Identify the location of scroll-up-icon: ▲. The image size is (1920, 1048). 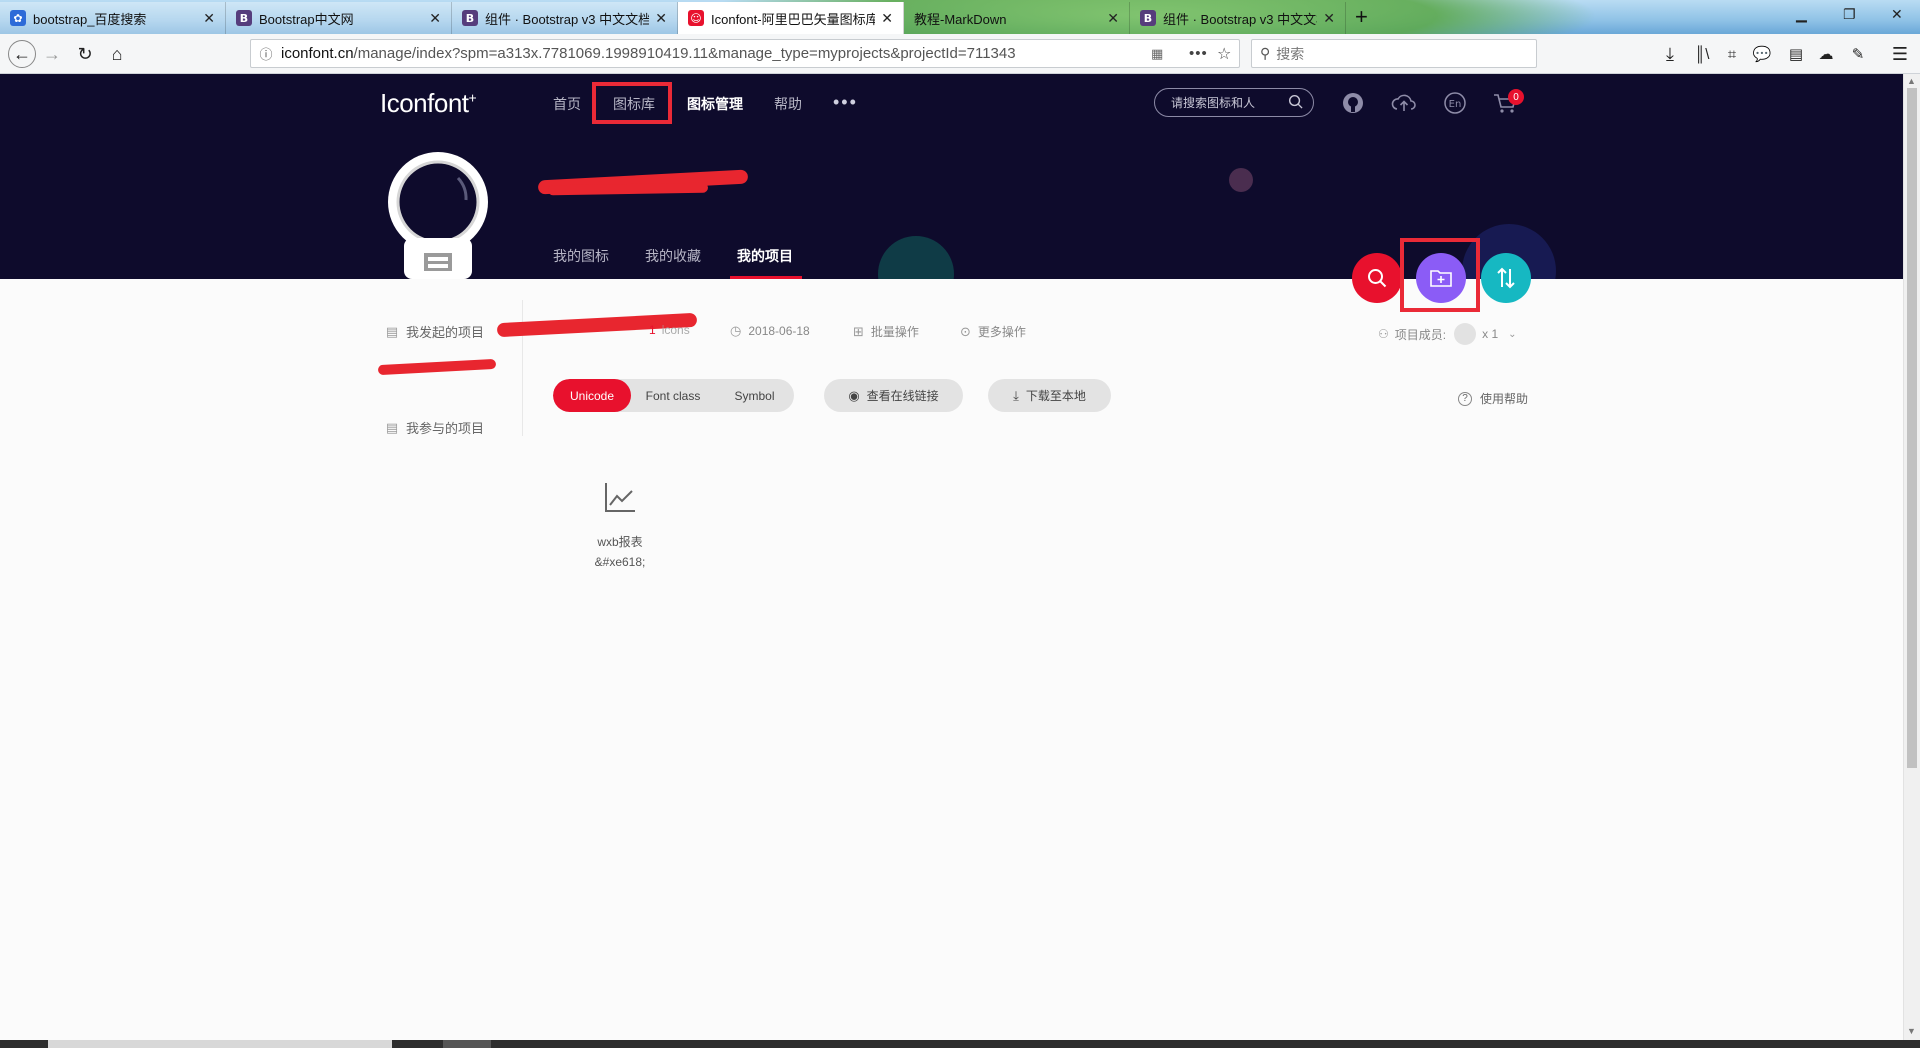
(1911, 81).